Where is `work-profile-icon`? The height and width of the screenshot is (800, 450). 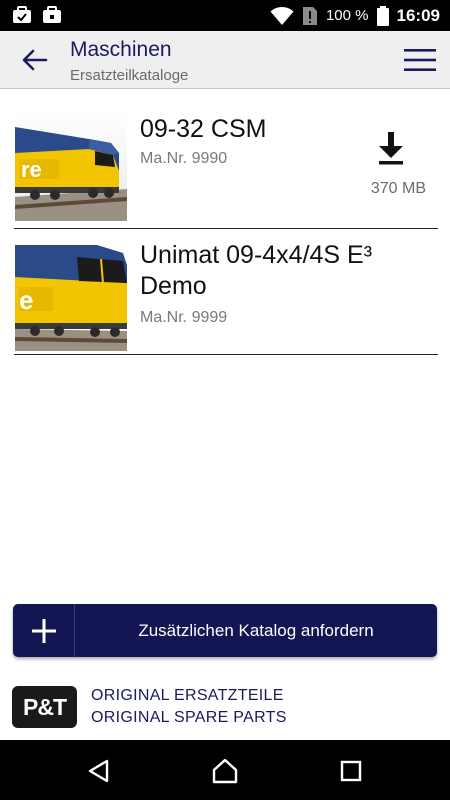
work-profile-icon is located at coordinates (22, 14).